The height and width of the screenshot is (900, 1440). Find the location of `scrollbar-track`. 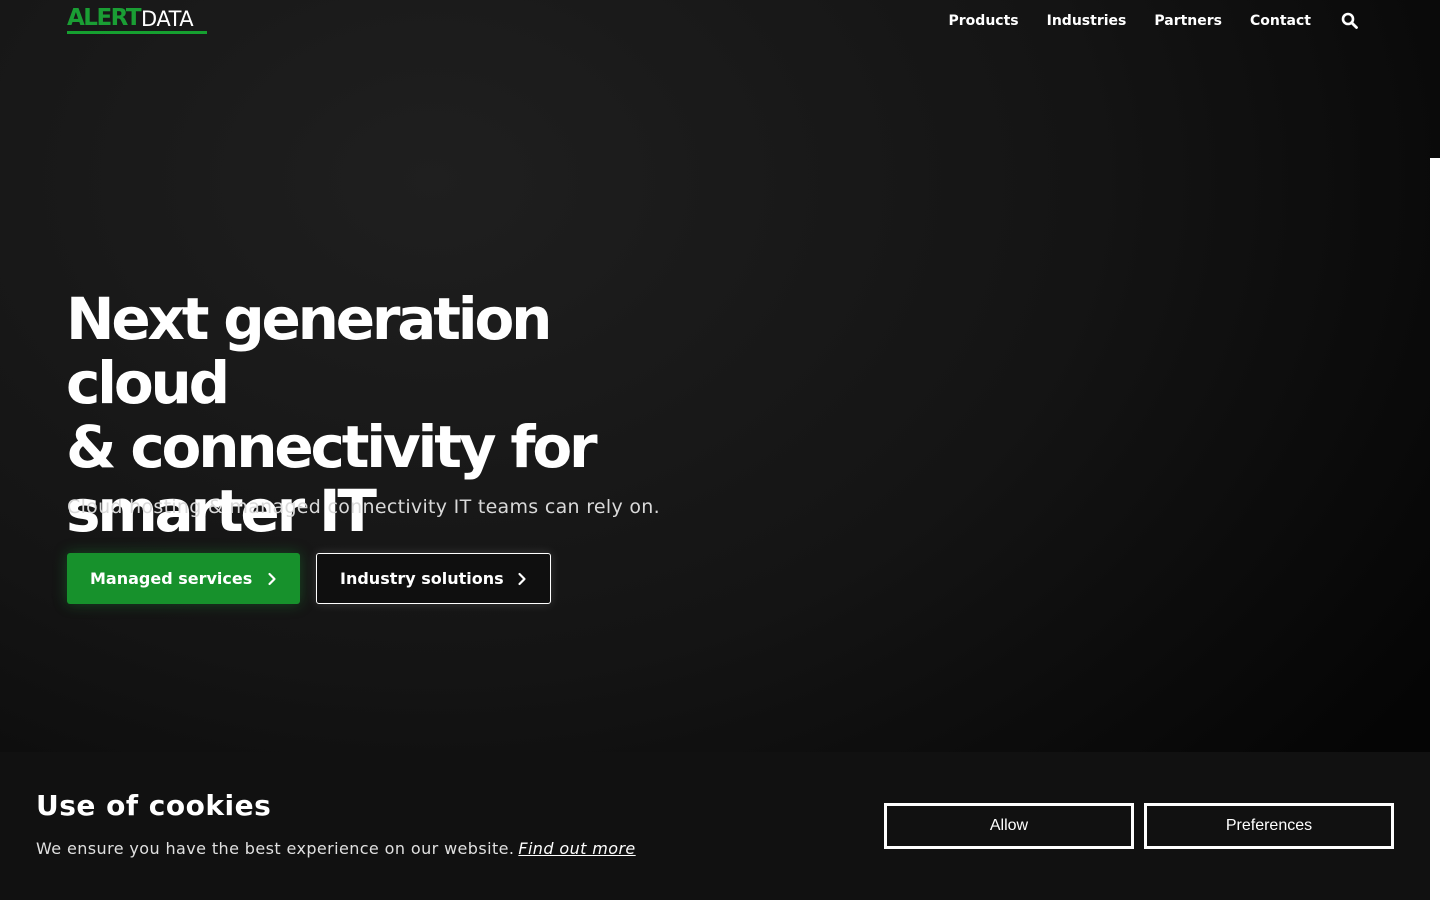

scrollbar-track is located at coordinates (1435, 450).